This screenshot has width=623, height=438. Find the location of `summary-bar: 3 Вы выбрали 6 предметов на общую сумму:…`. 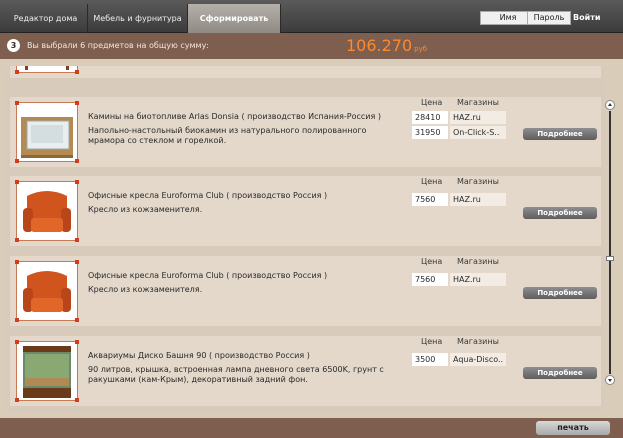

summary-bar: 3 Вы выбрали 6 предметов на общую сумму:… is located at coordinates (311, 46).